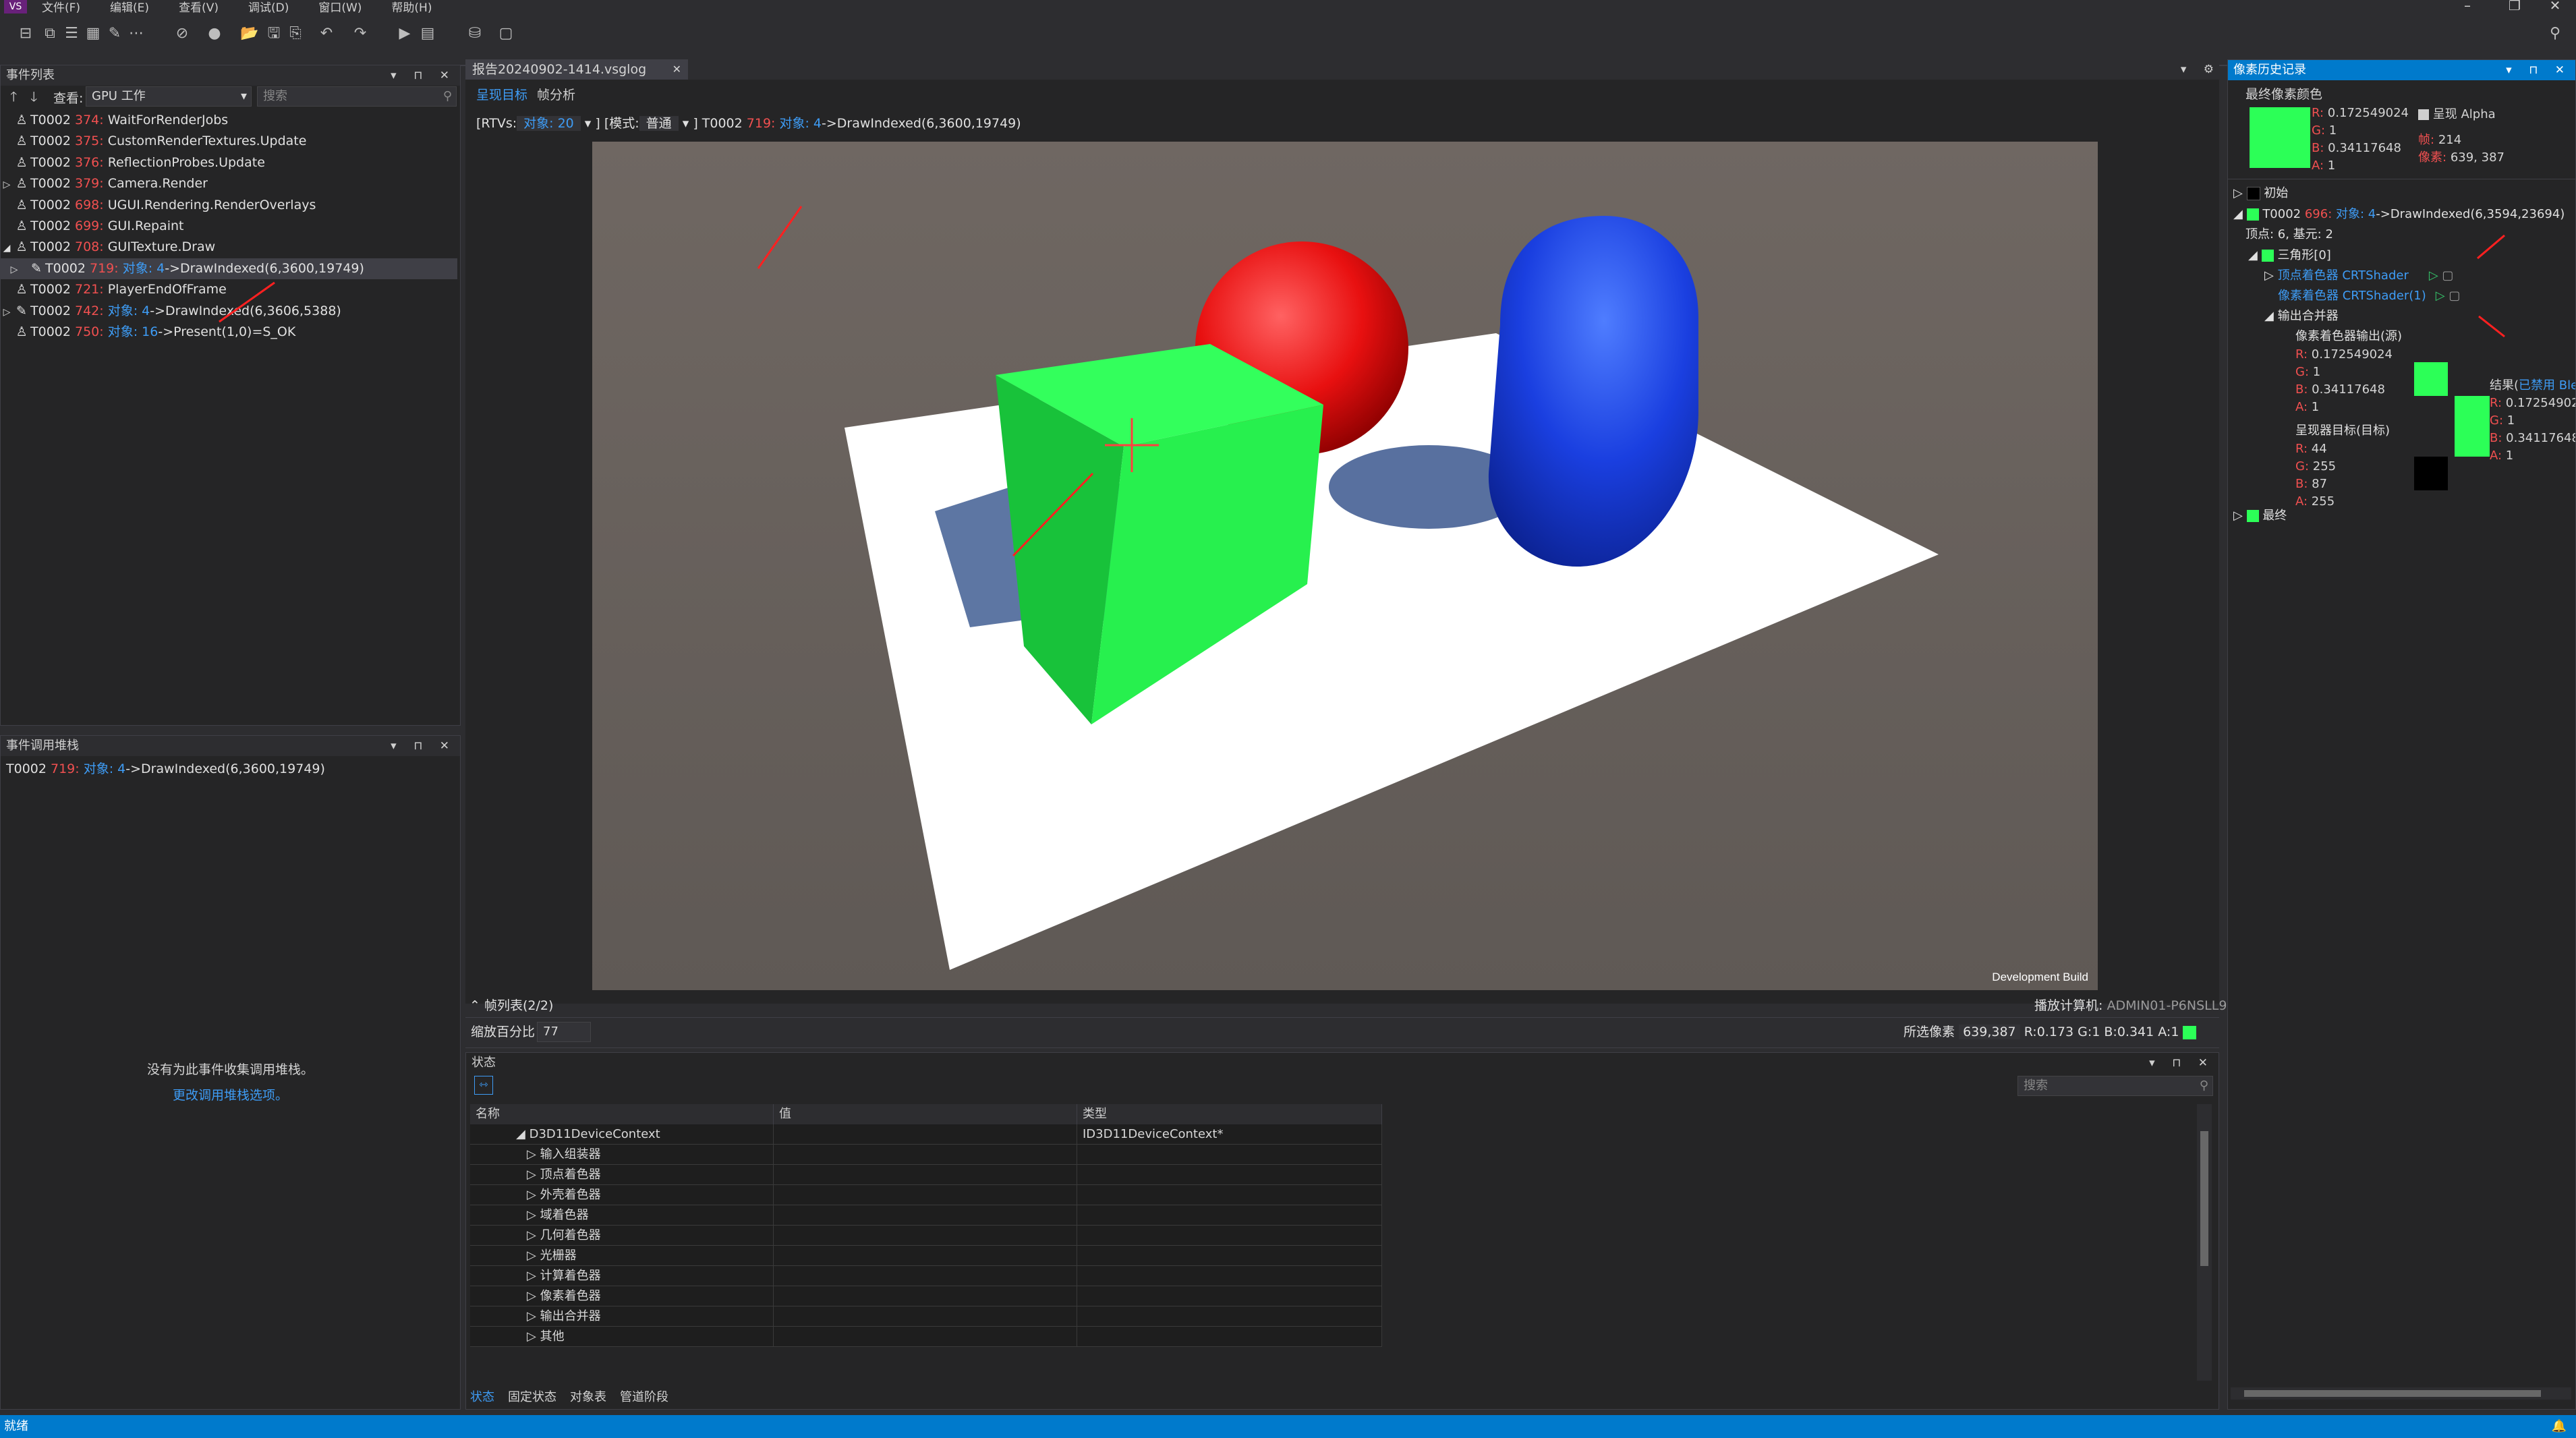 The width and height of the screenshot is (2576, 1438). What do you see at coordinates (588, 1397) in the screenshot?
I see `tab-object-table: 对象表` at bounding box center [588, 1397].